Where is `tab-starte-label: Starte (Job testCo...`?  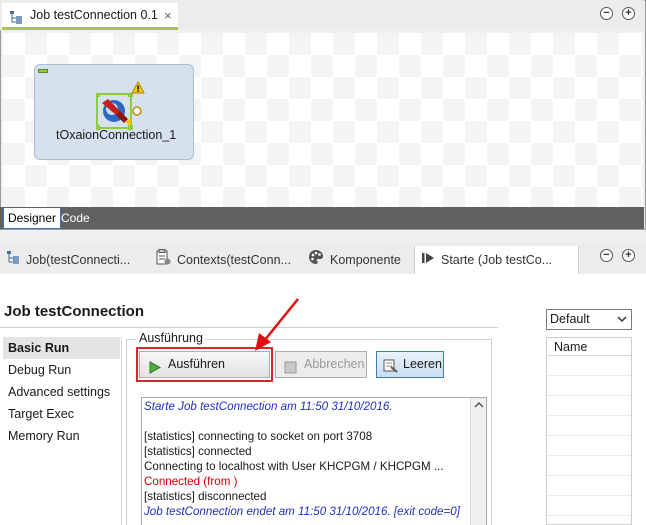
tab-starte-label: Starte (Job testCo... is located at coordinates (497, 260).